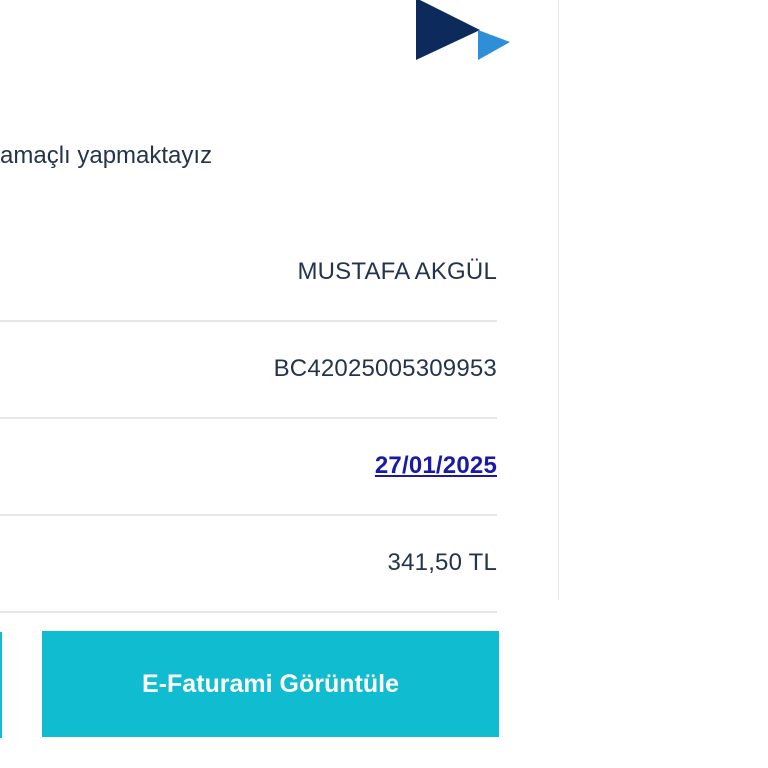 The width and height of the screenshot is (768, 768). Describe the element at coordinates (248, 564) in the screenshot. I see `detail-row-amount: 341,50 TL` at that location.